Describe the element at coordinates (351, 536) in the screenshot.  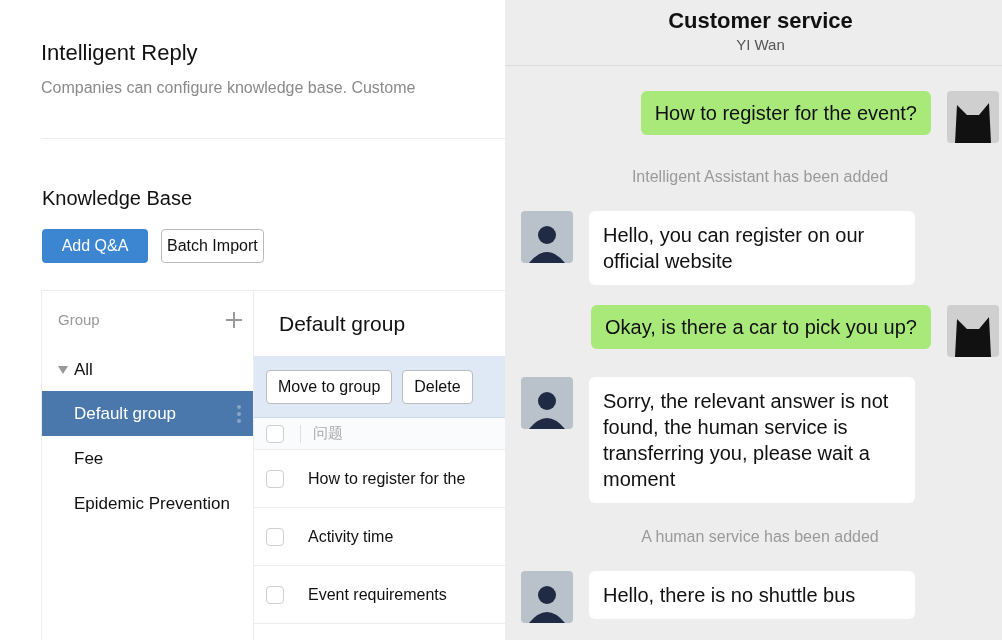
I see `question-cell-text: Activity time` at that location.